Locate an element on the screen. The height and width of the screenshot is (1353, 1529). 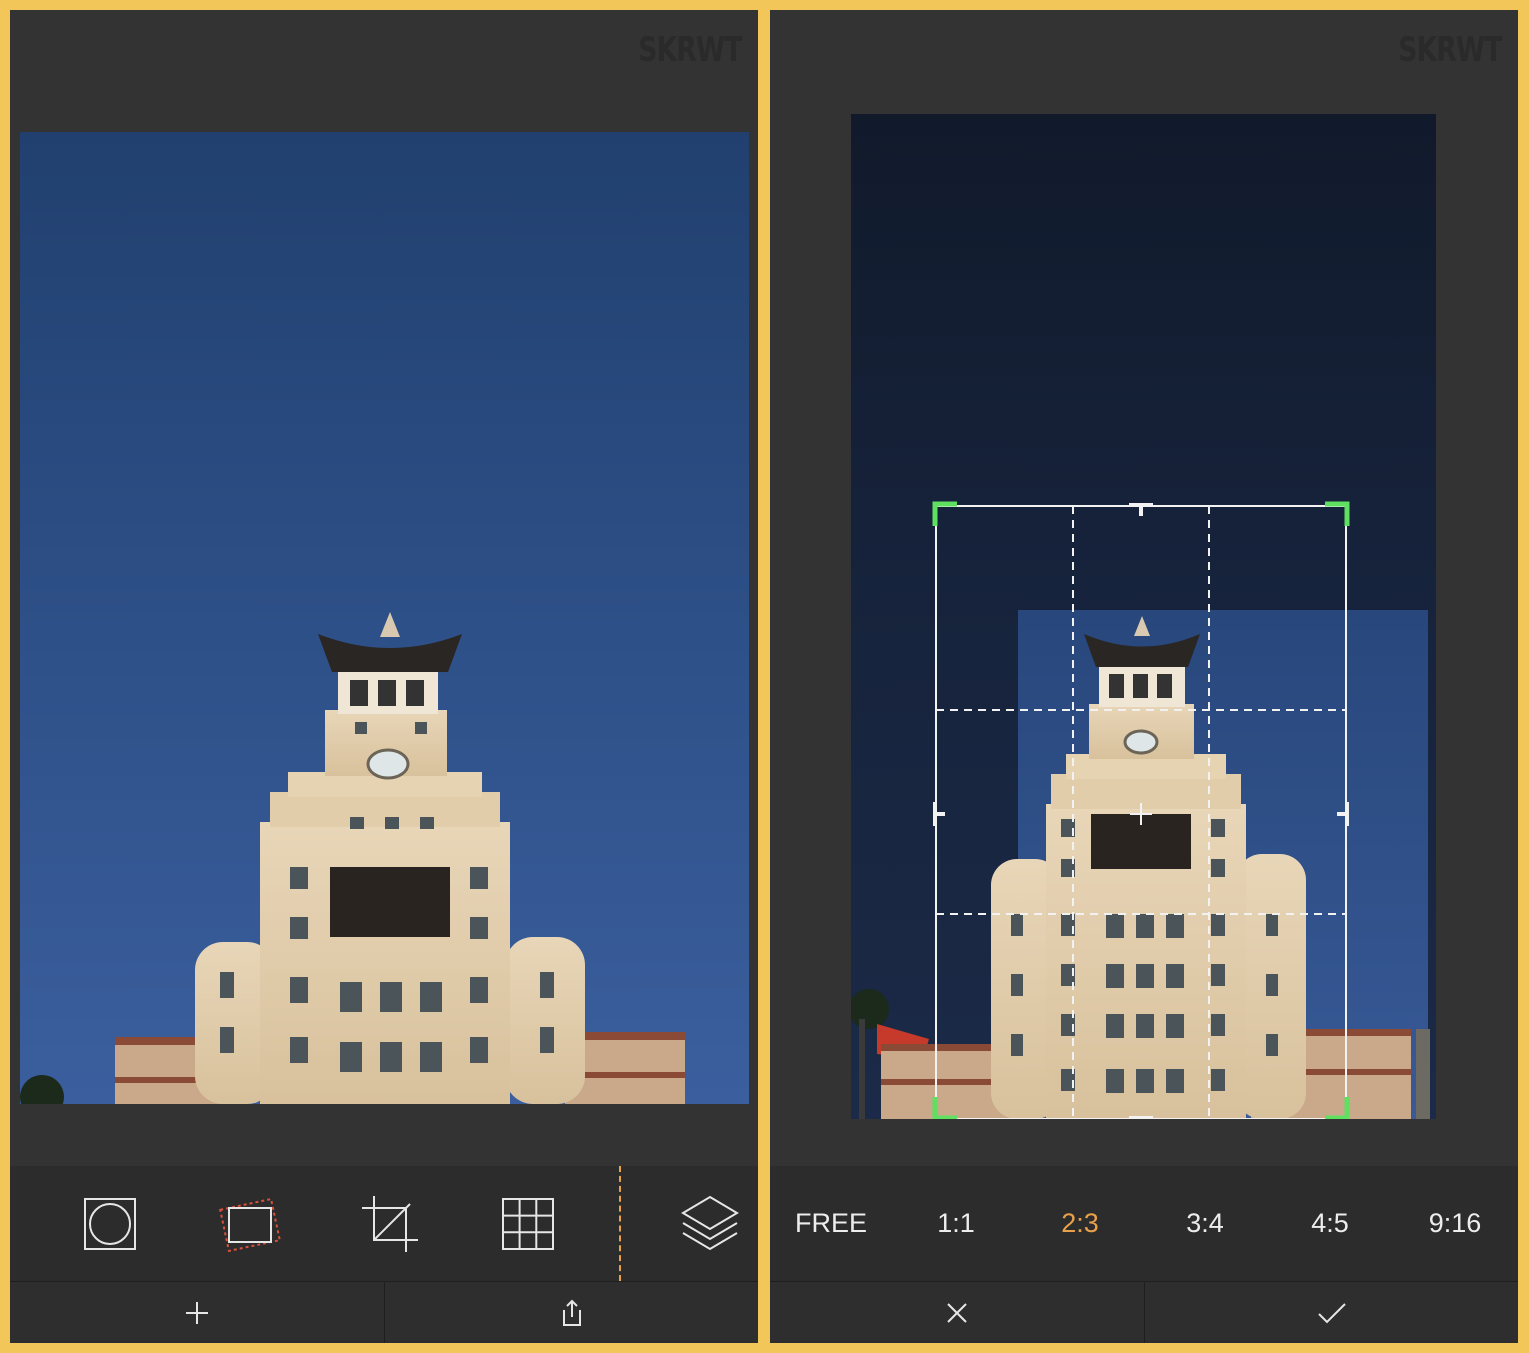
rotate-rectangle-icon is located at coordinates (250, 1224).